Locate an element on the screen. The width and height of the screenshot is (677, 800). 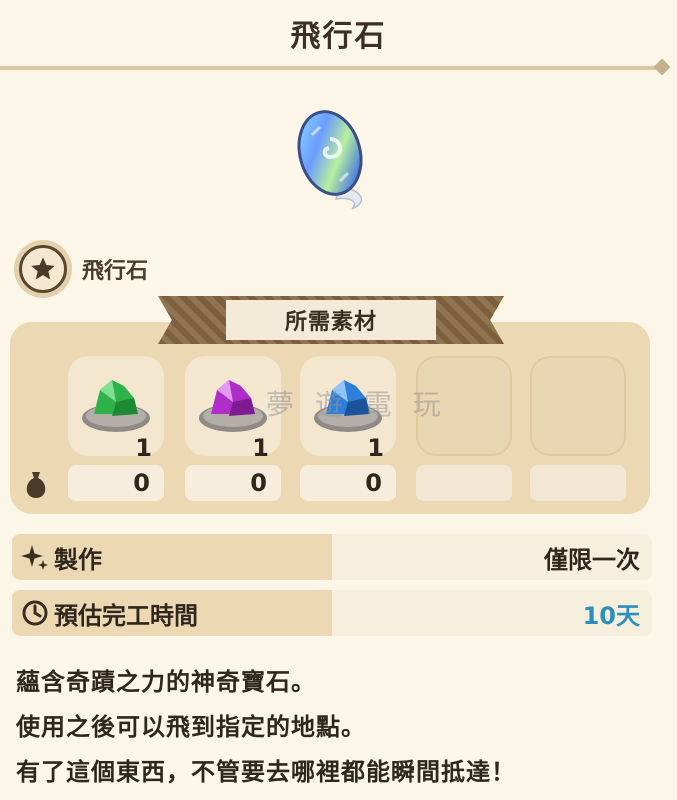
materials-header-label: 所需素材 is located at coordinates (331, 320).